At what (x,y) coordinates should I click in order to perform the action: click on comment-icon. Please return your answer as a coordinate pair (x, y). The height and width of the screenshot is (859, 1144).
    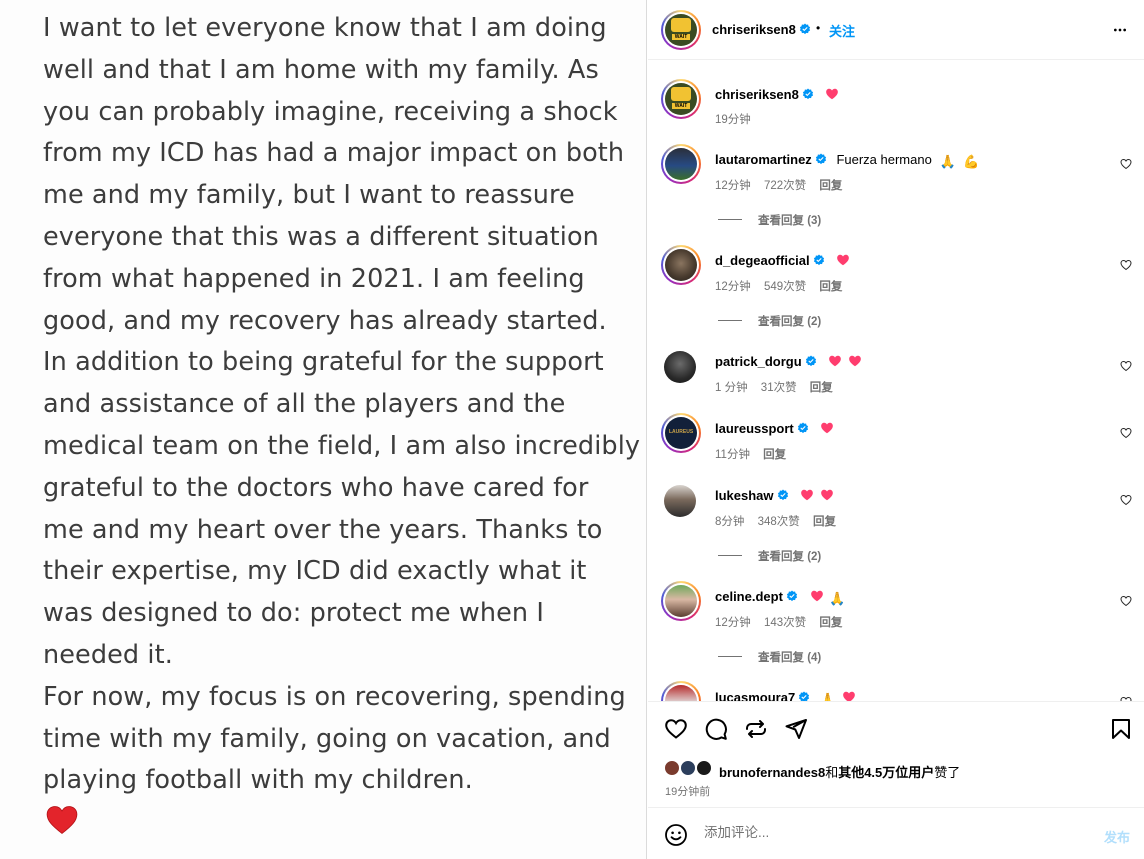
    Looking at the image, I should click on (716, 729).